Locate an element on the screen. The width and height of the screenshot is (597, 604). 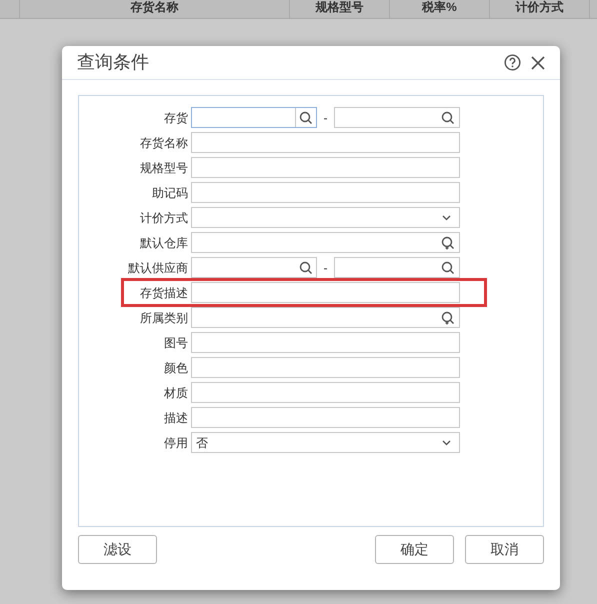
column-header: 存货名称 is located at coordinates (154, 7).